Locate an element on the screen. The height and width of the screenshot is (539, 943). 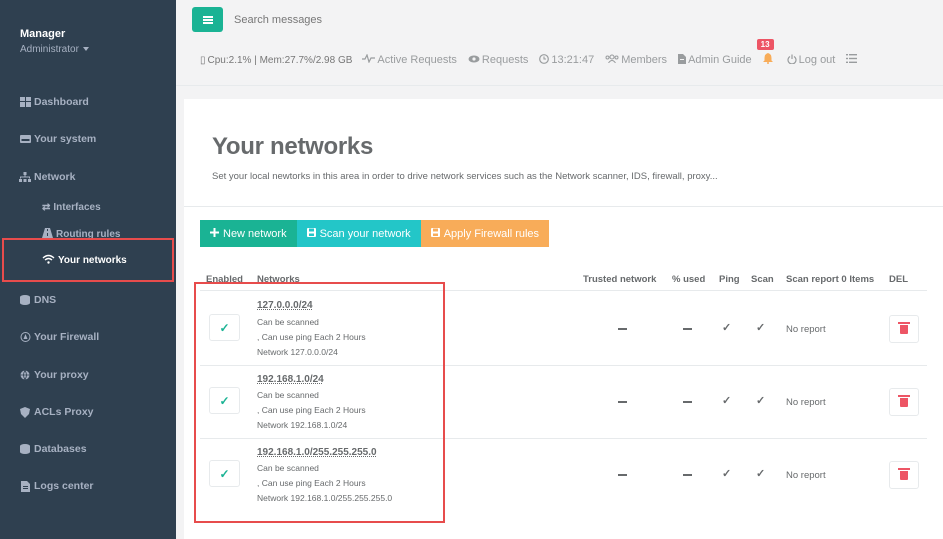
sidebar-item-label: Interfaces is located at coordinates (77, 207).